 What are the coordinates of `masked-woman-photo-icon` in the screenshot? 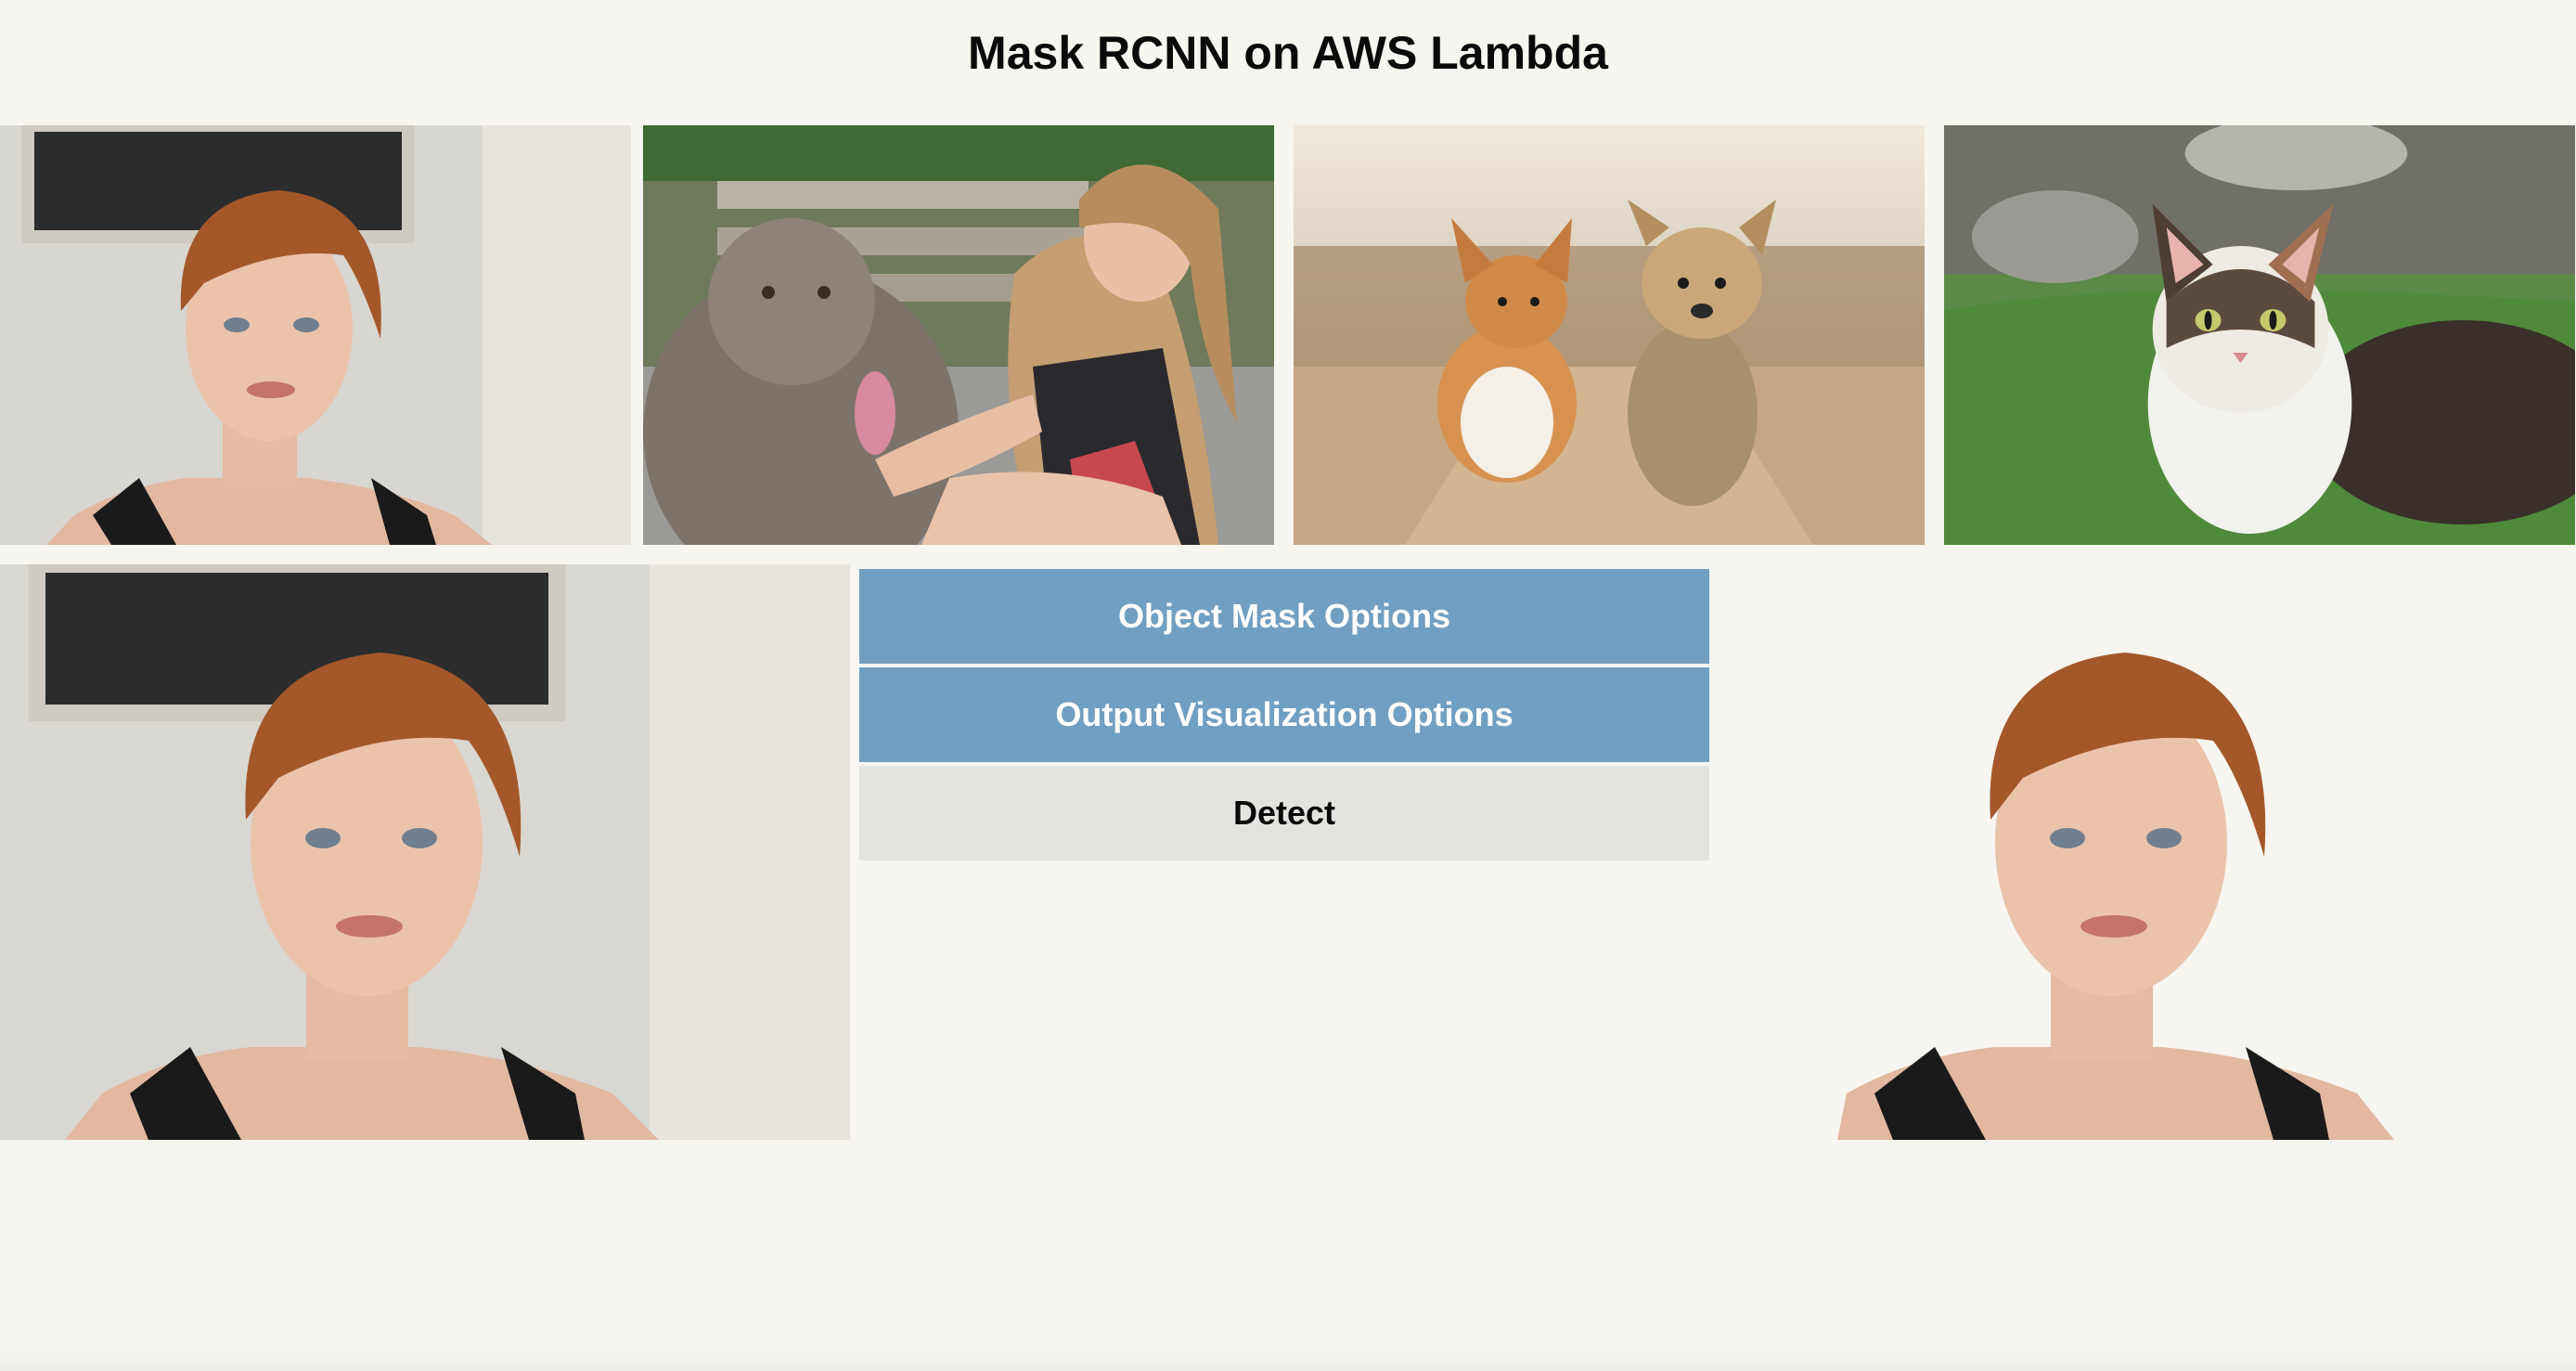 It's located at (2116, 896).